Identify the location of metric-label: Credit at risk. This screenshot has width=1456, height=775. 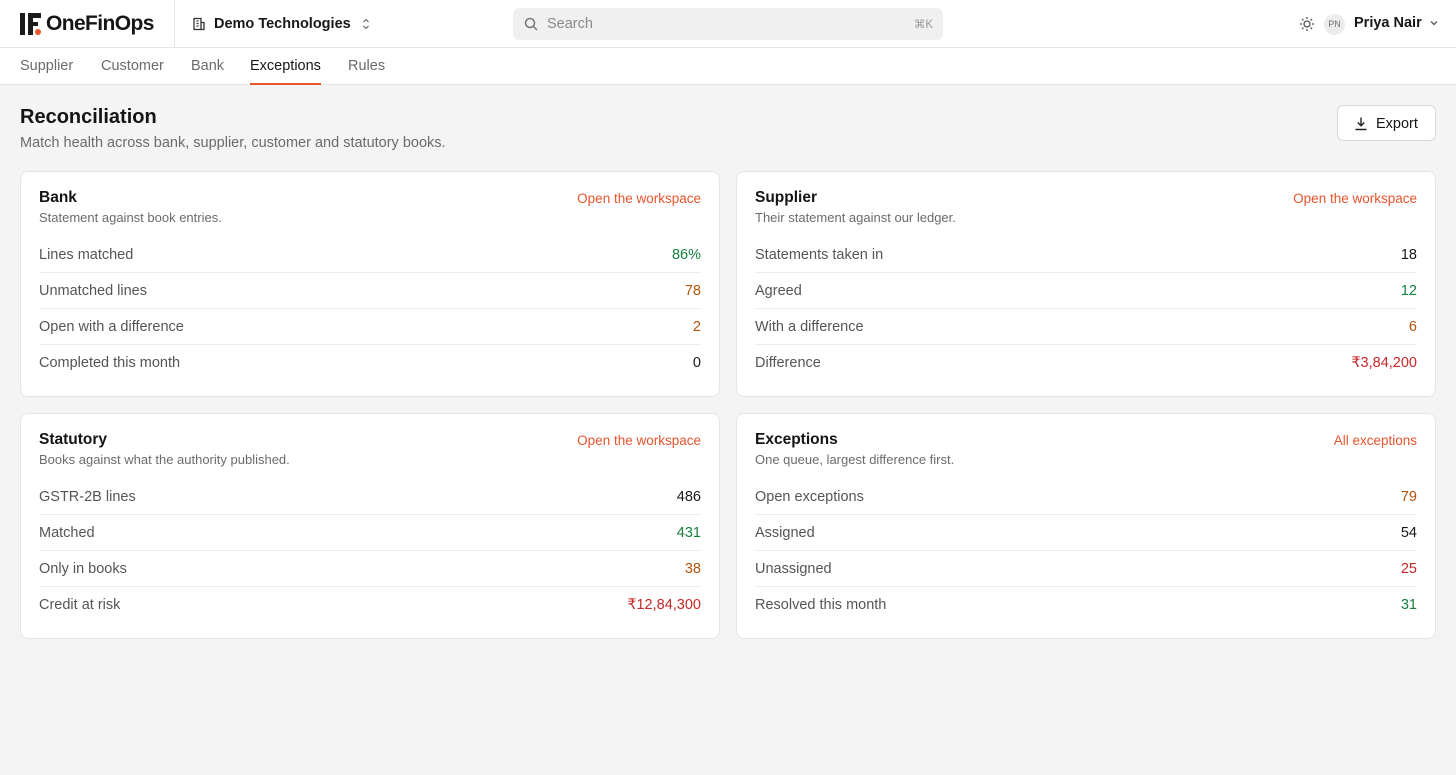
(80, 605).